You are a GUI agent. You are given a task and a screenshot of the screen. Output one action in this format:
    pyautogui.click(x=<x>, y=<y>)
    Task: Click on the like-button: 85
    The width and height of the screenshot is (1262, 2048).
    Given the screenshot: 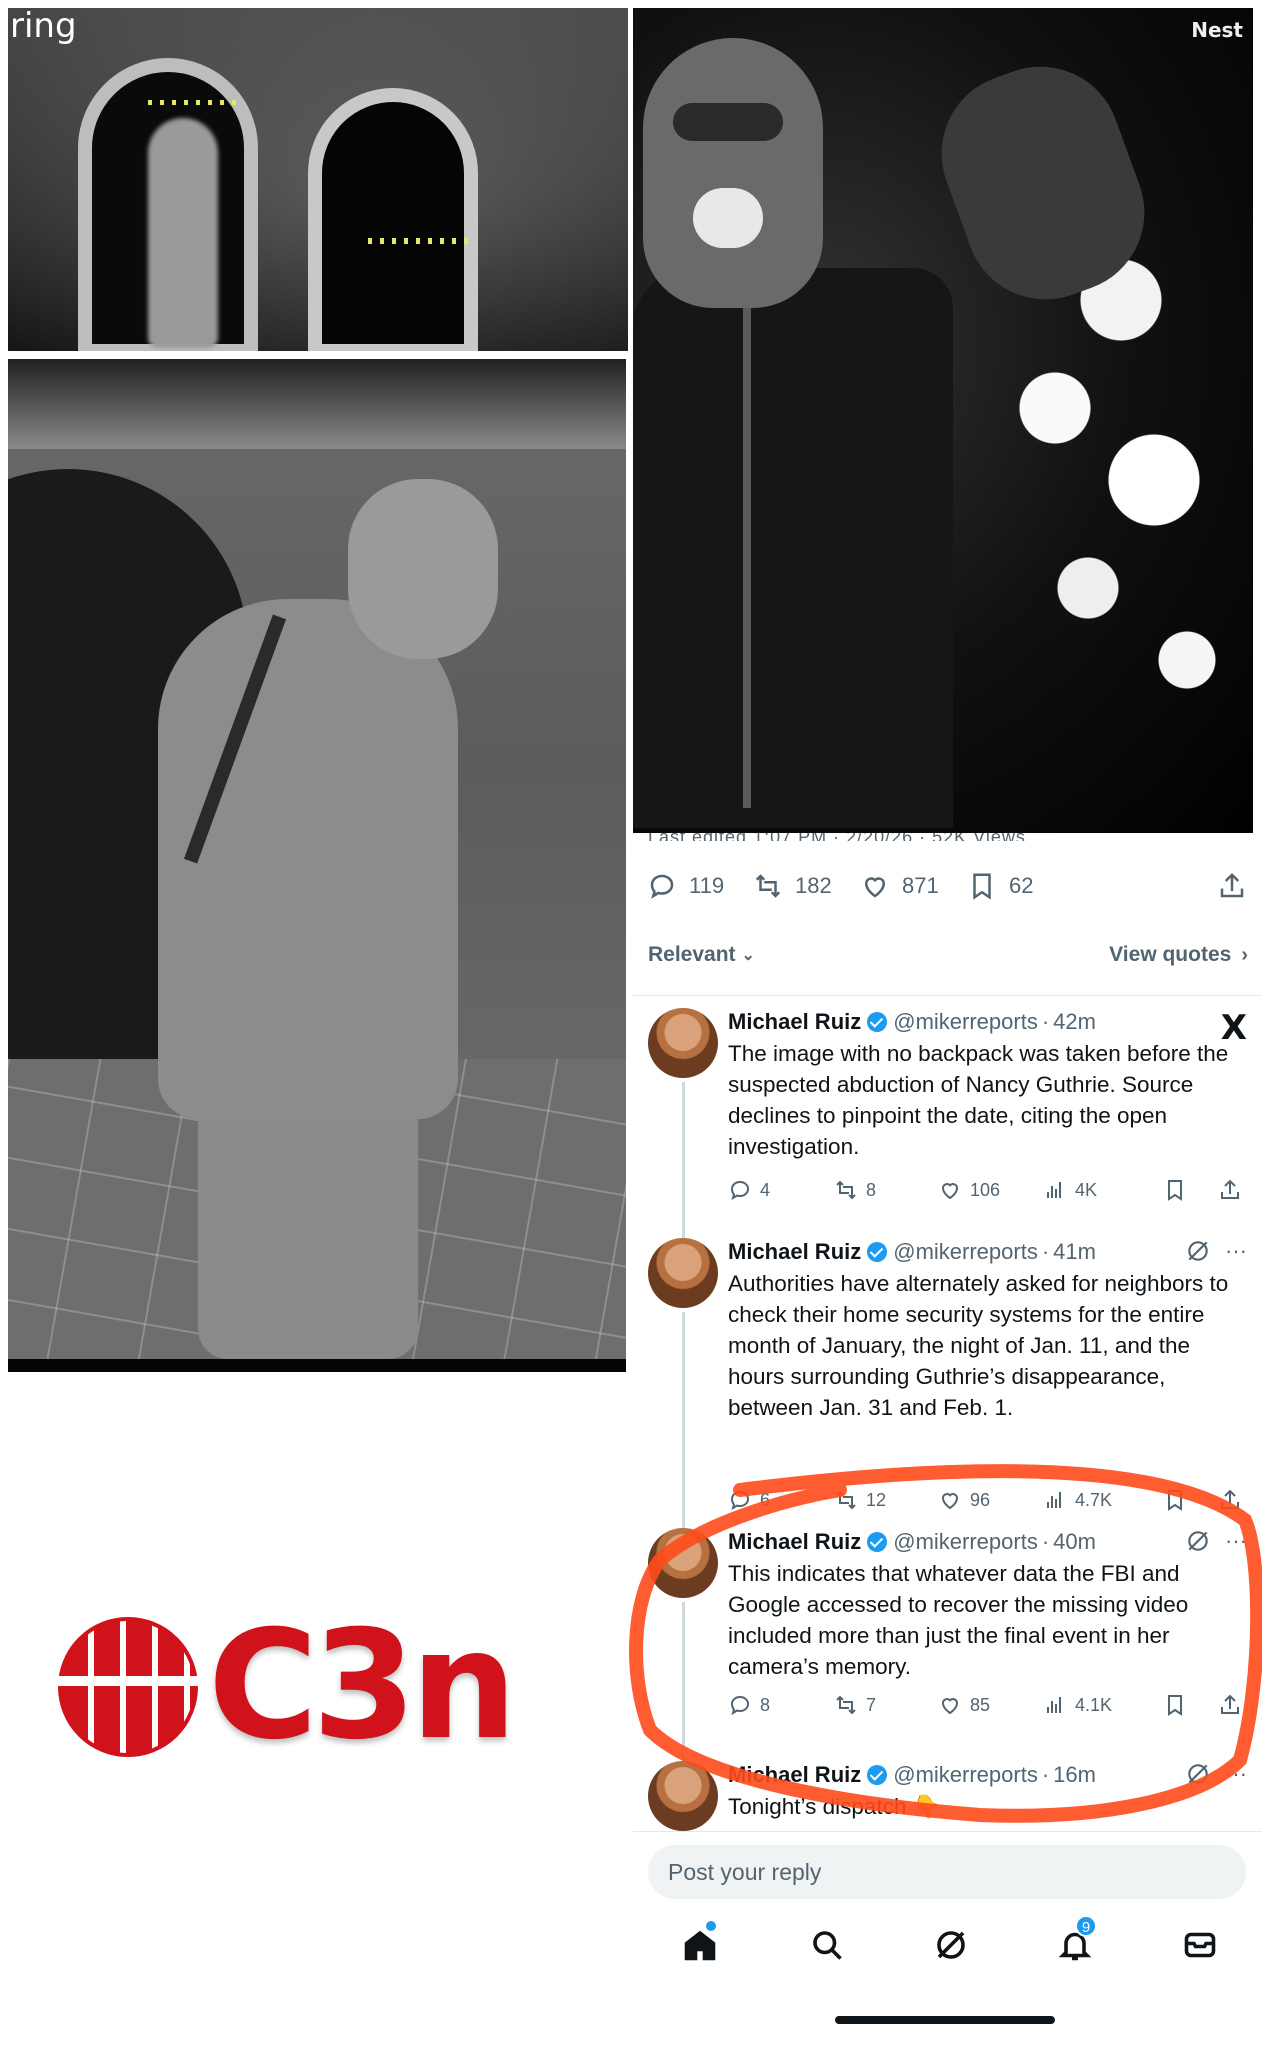 What is the action you would take?
    pyautogui.click(x=964, y=1705)
    